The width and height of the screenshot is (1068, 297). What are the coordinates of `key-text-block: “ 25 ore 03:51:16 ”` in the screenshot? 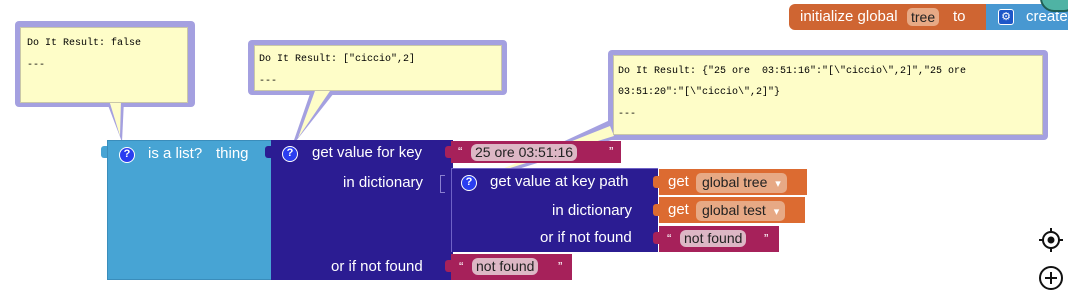 It's located at (536, 152).